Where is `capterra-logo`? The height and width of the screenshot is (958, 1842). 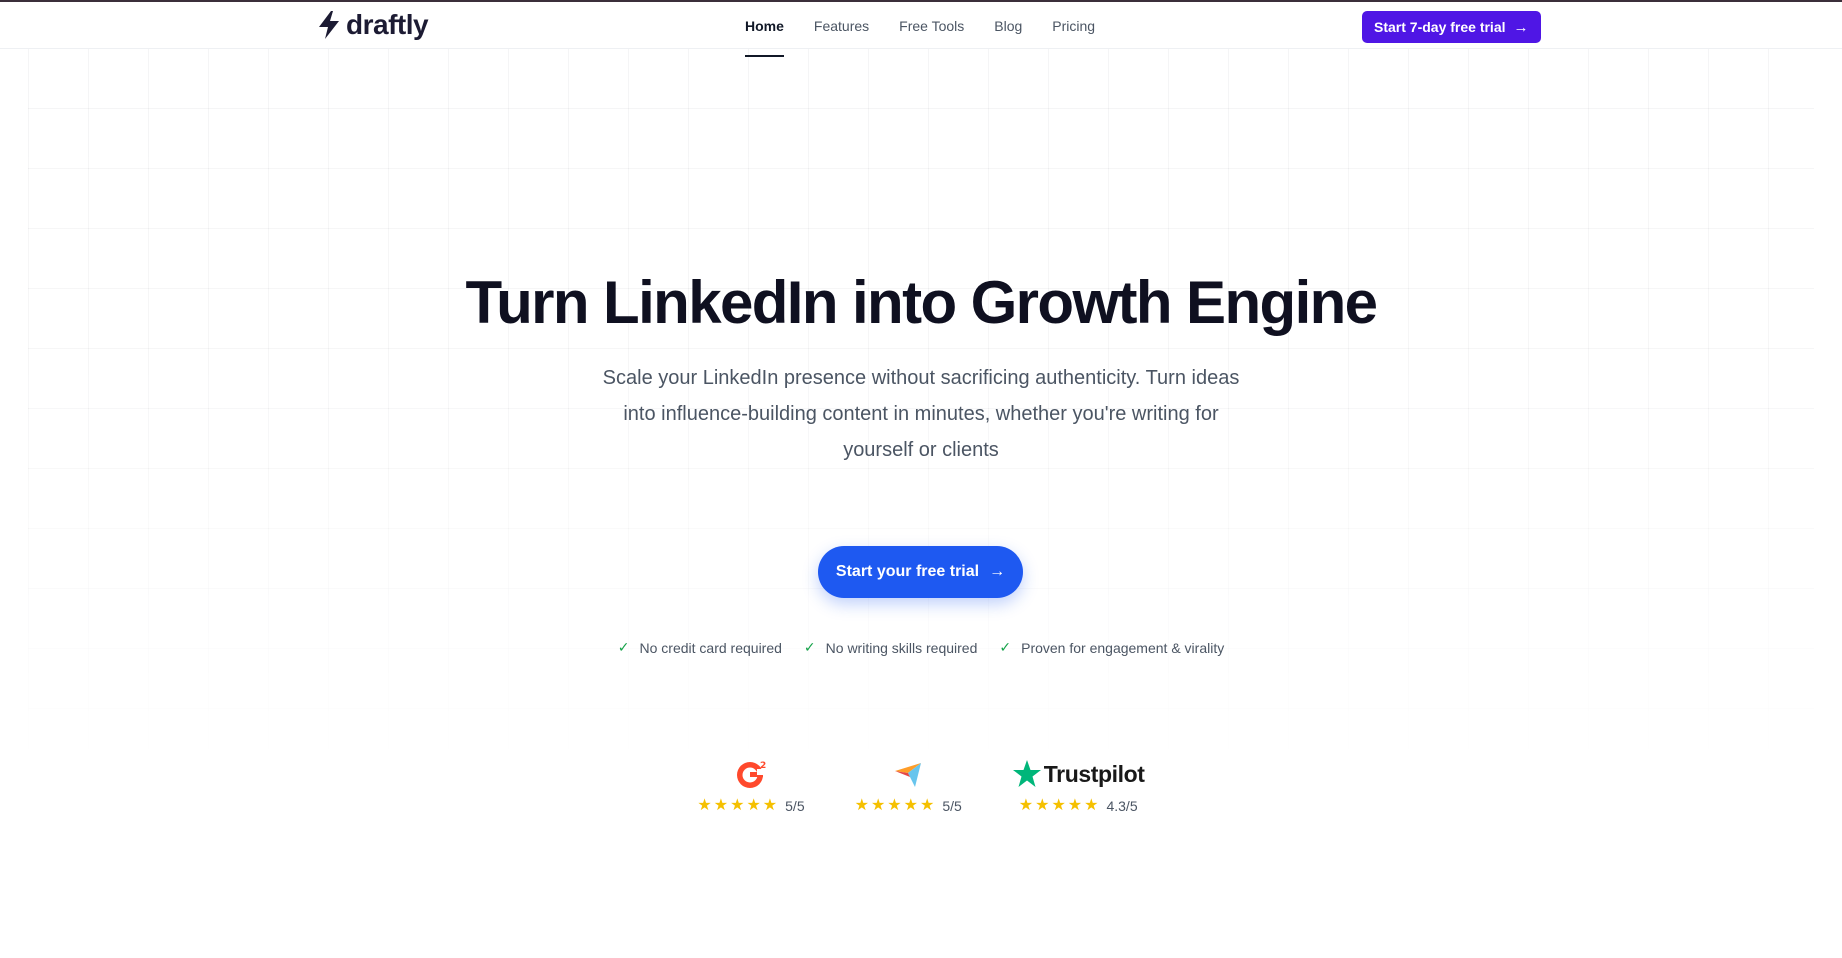
capterra-logo is located at coordinates (908, 774).